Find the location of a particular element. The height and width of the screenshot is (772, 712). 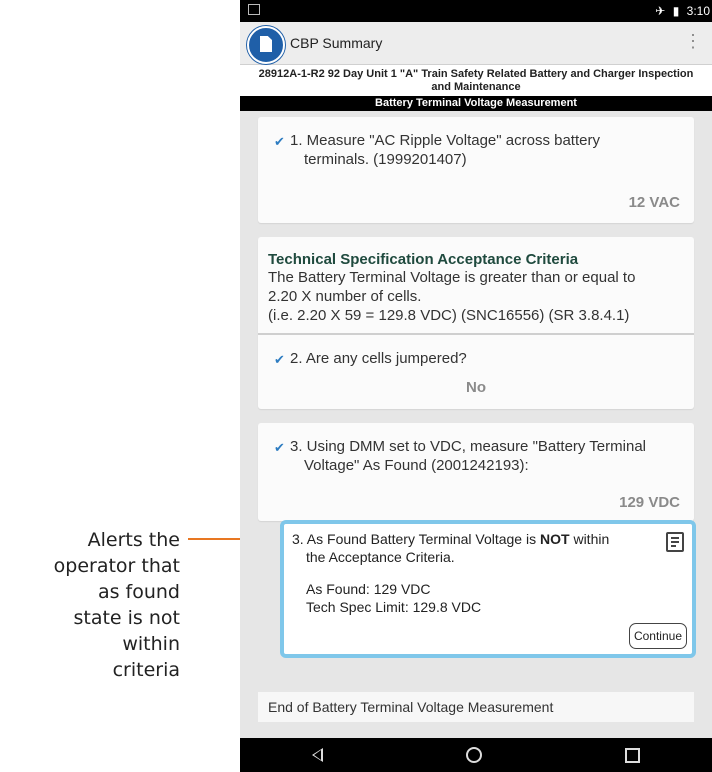

annotation-line: within is located at coordinates (151, 644).